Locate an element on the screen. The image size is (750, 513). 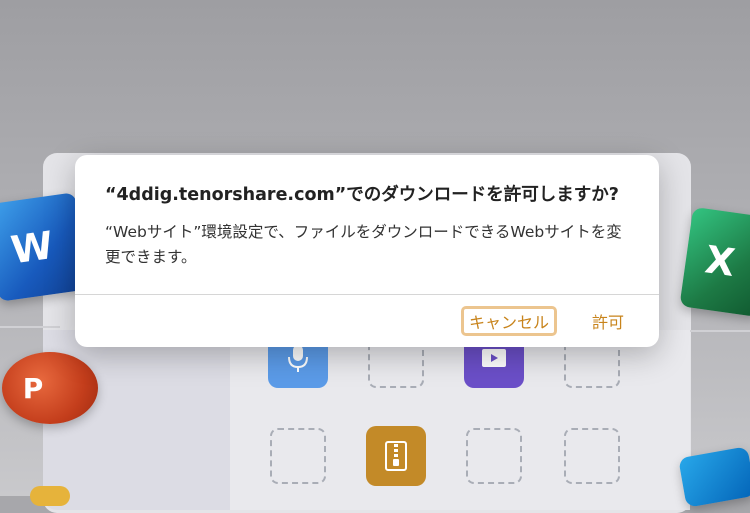
video-icon is located at coordinates (494, 358).